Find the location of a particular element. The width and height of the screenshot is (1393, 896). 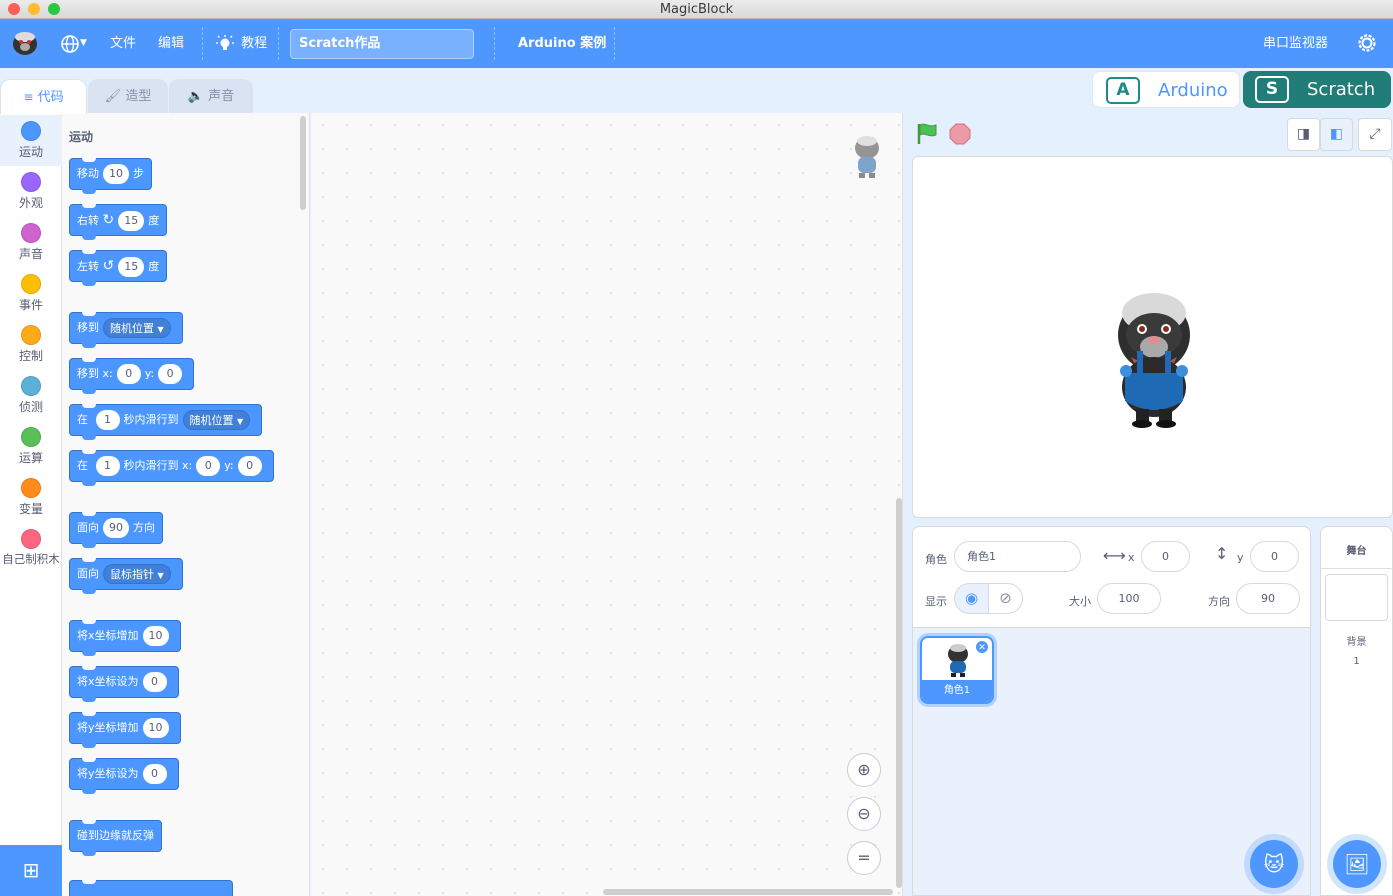

turn-right-block: 右转 ↻ 15 度 is located at coordinates (118, 222).